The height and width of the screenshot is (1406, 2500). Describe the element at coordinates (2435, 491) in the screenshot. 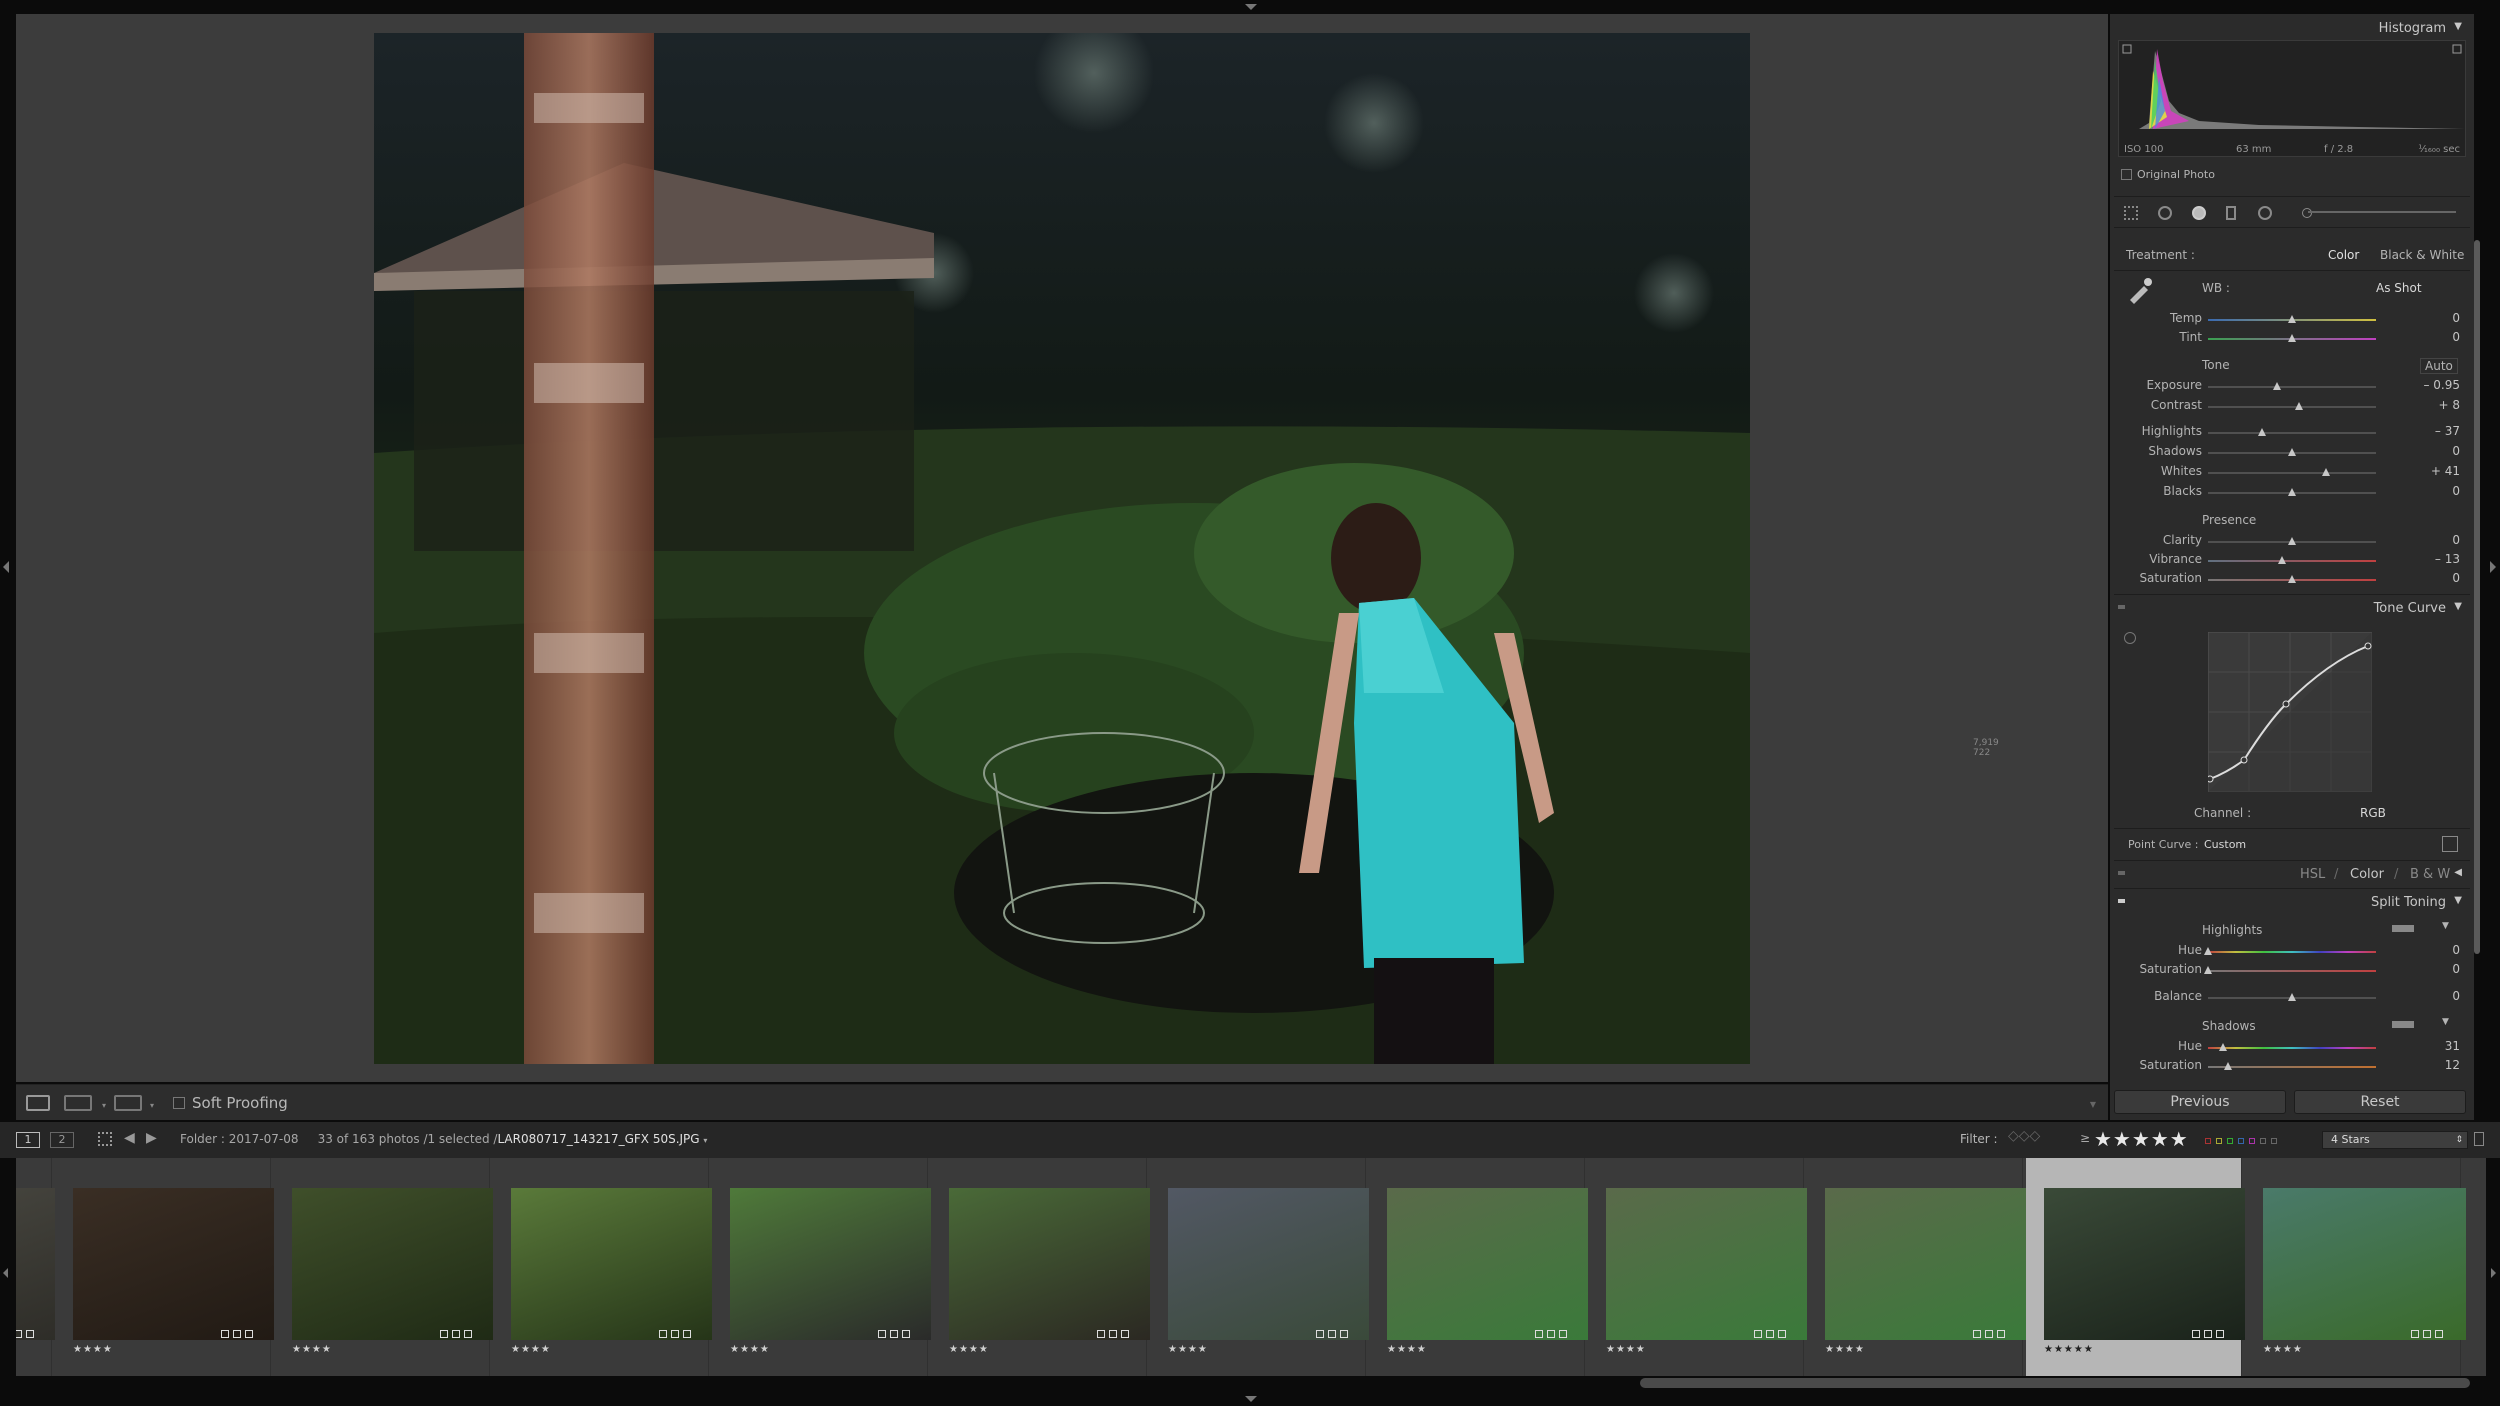

I see `slider-value-blacks: 0` at that location.